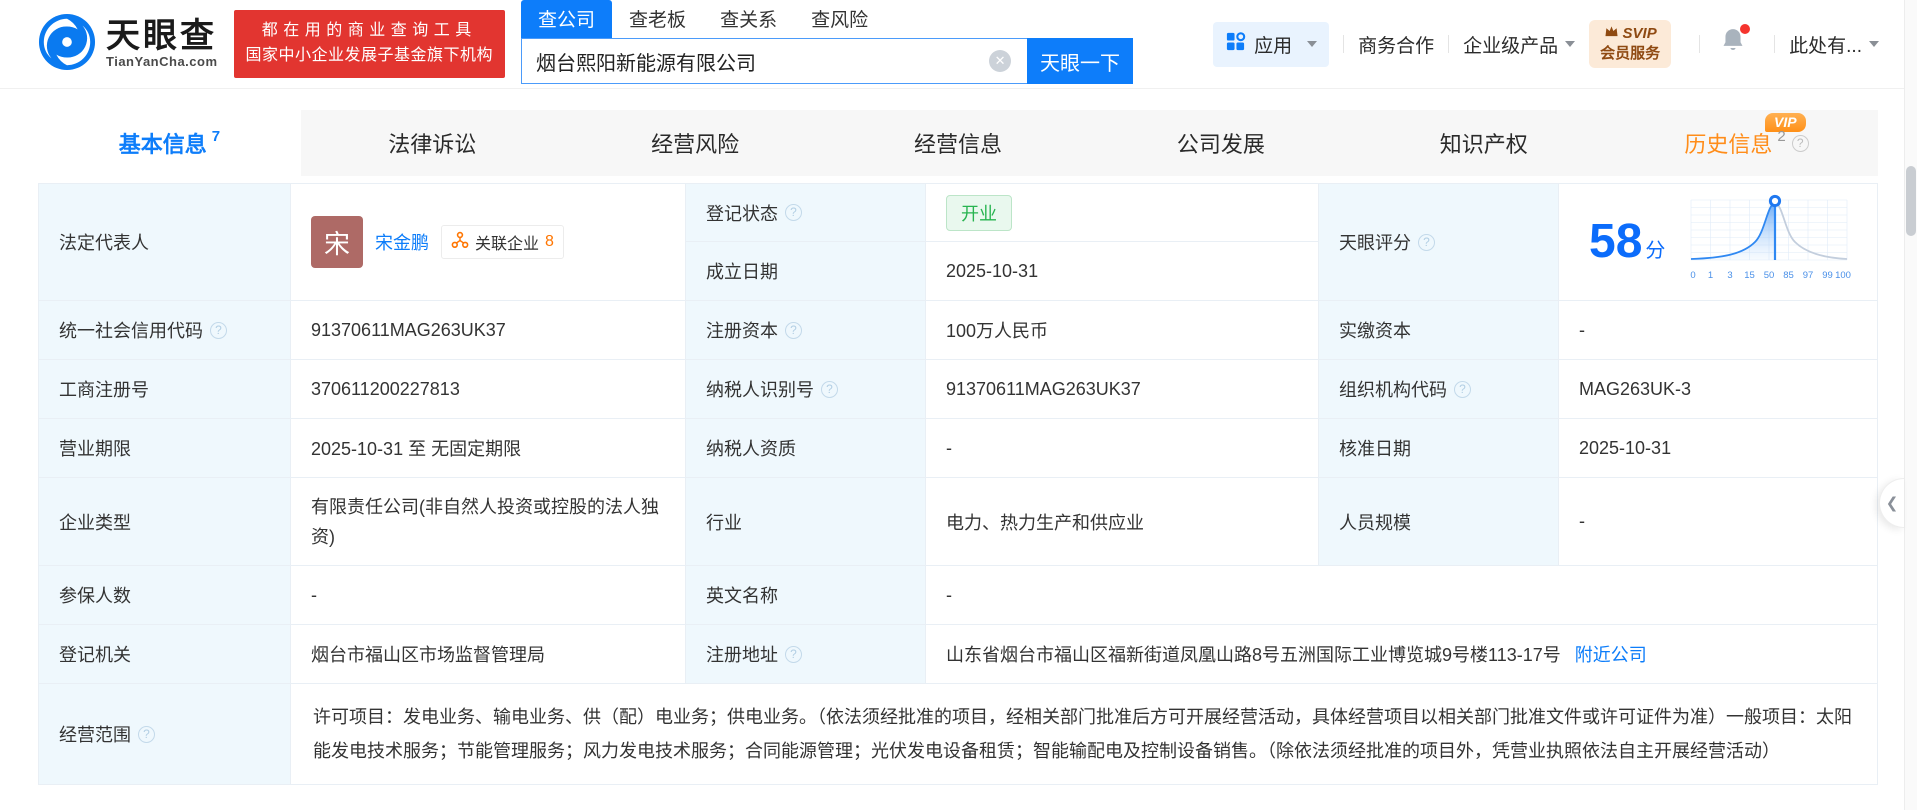 This screenshot has height=810, width=1917. What do you see at coordinates (979, 212) in the screenshot?
I see `status-badge: 开业` at bounding box center [979, 212].